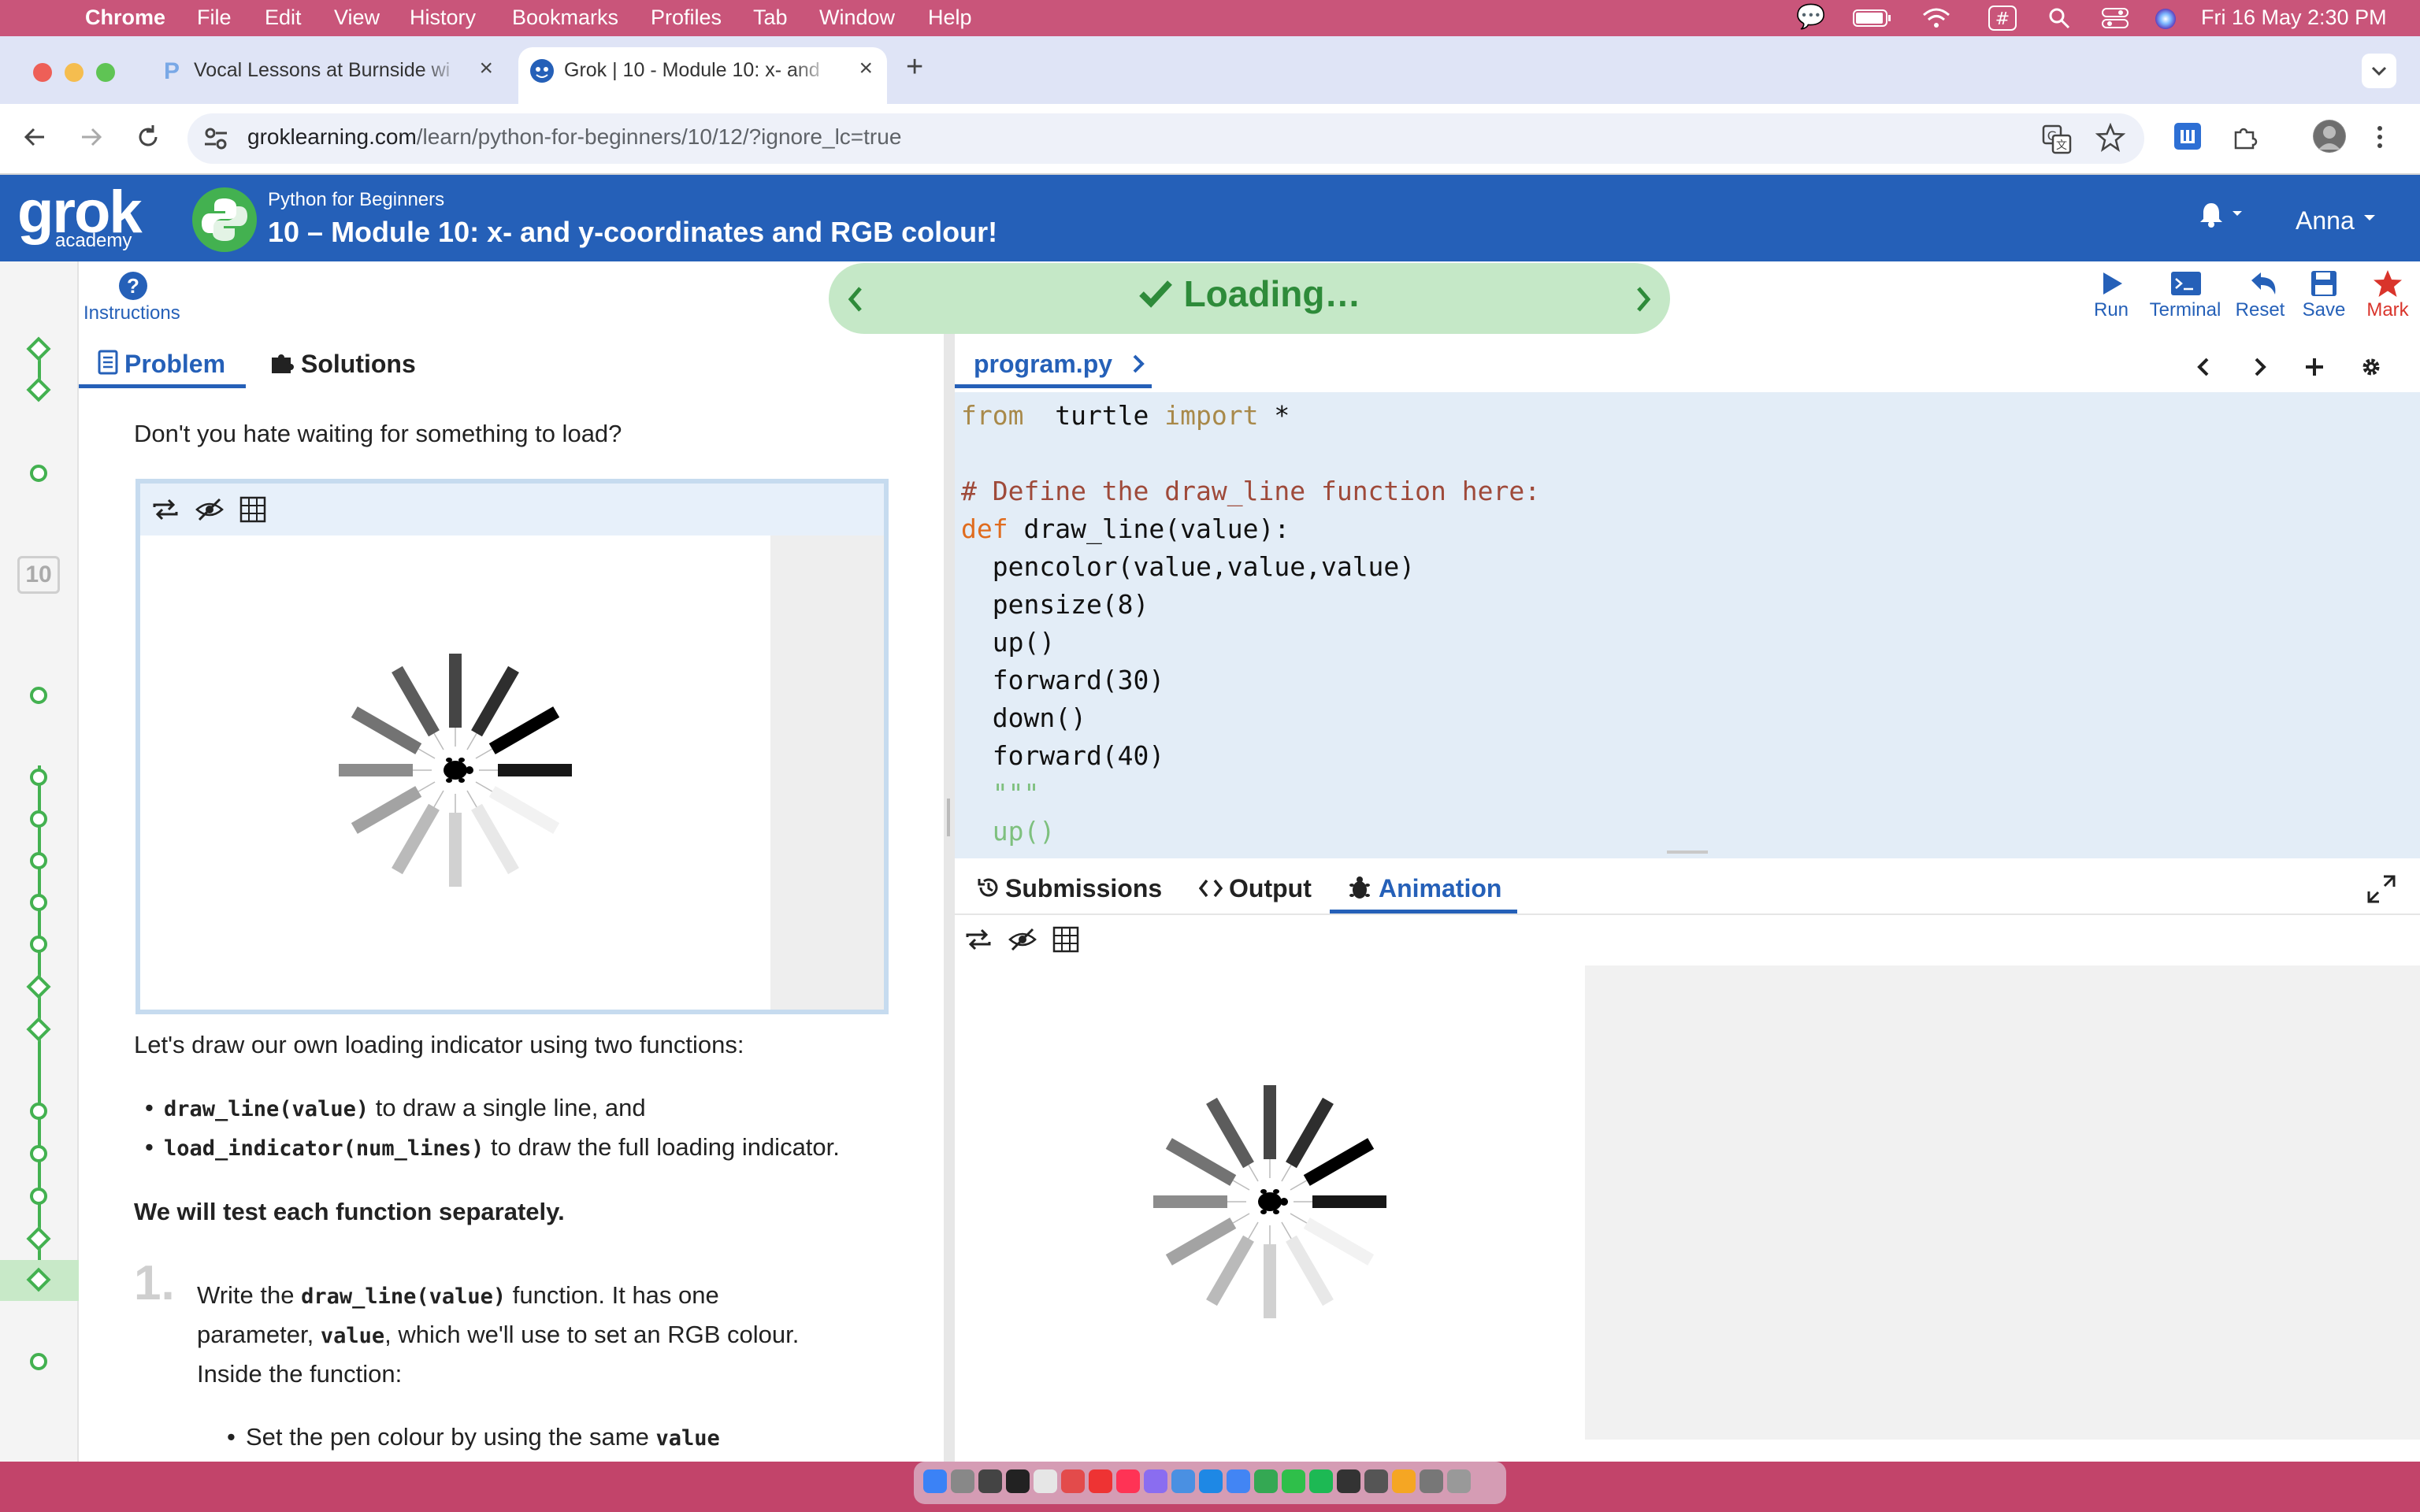  What do you see at coordinates (132, 313) in the screenshot?
I see `instructions-button: Instructions` at bounding box center [132, 313].